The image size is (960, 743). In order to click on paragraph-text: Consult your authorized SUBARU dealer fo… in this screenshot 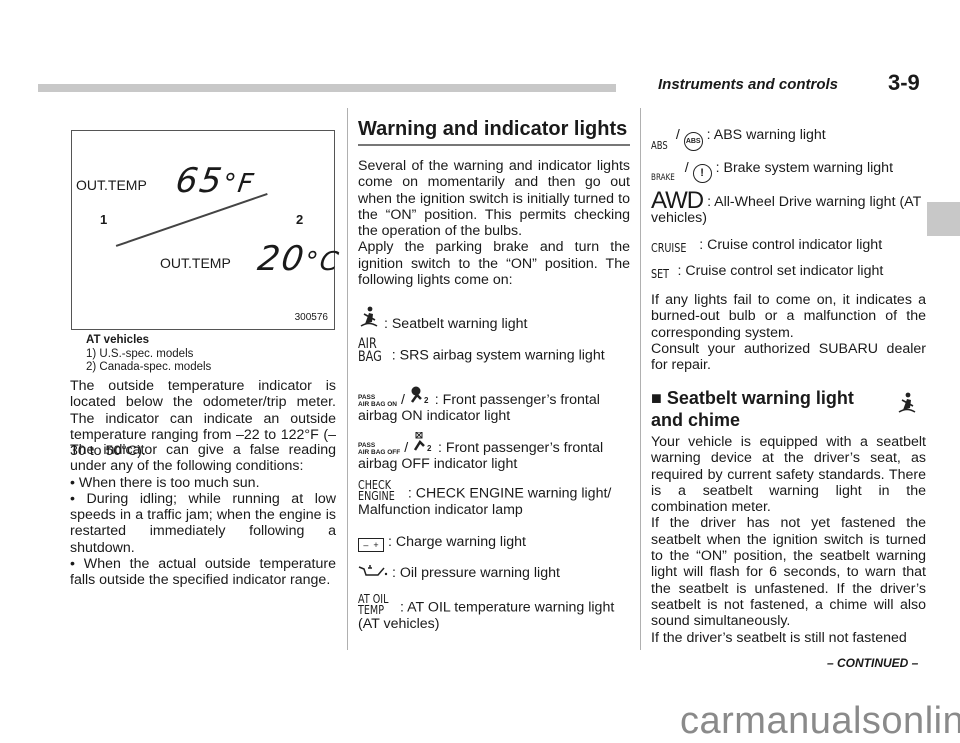, I will do `click(788, 357)`.